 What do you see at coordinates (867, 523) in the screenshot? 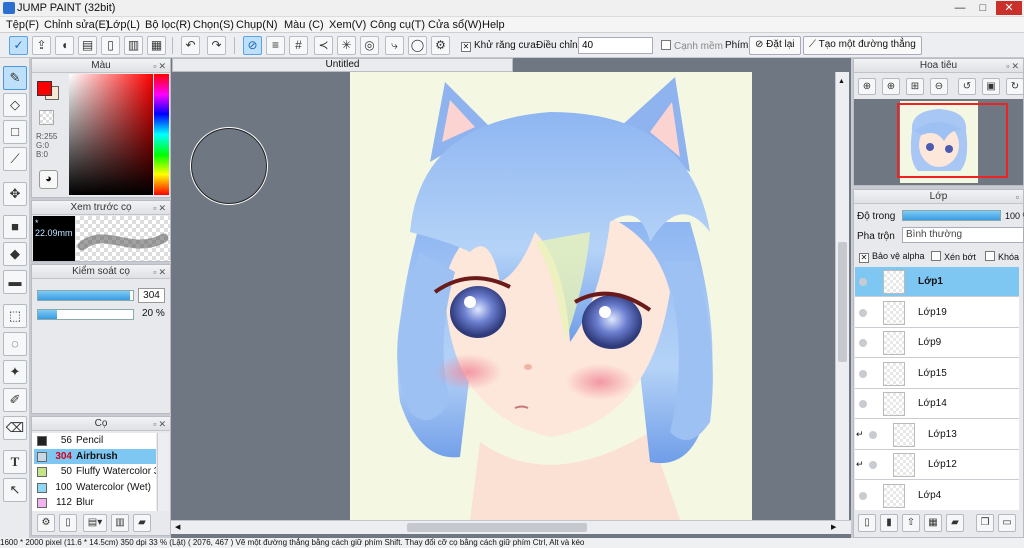
I see `new-layer-icon: ▯` at bounding box center [867, 523].